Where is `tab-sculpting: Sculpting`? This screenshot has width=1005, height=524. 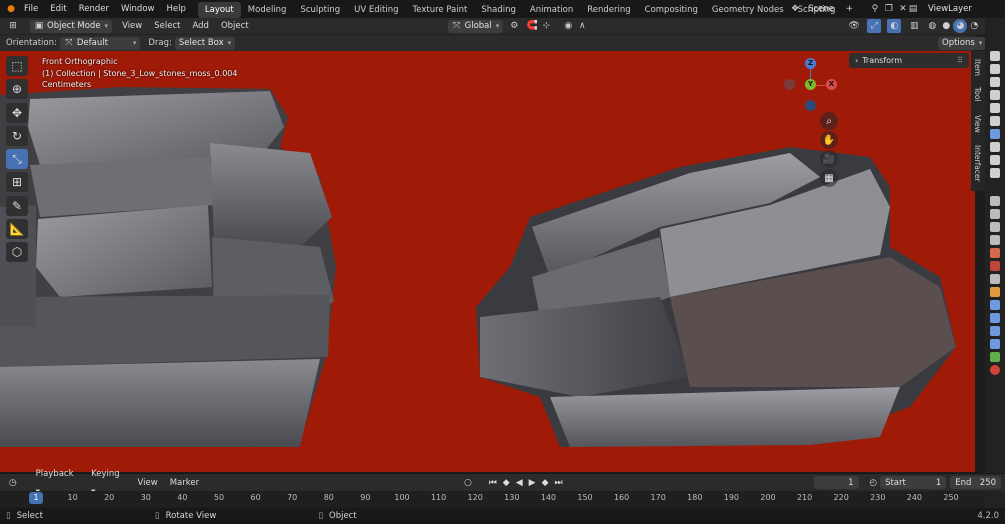
tab-sculpting: Sculpting is located at coordinates (320, 10).